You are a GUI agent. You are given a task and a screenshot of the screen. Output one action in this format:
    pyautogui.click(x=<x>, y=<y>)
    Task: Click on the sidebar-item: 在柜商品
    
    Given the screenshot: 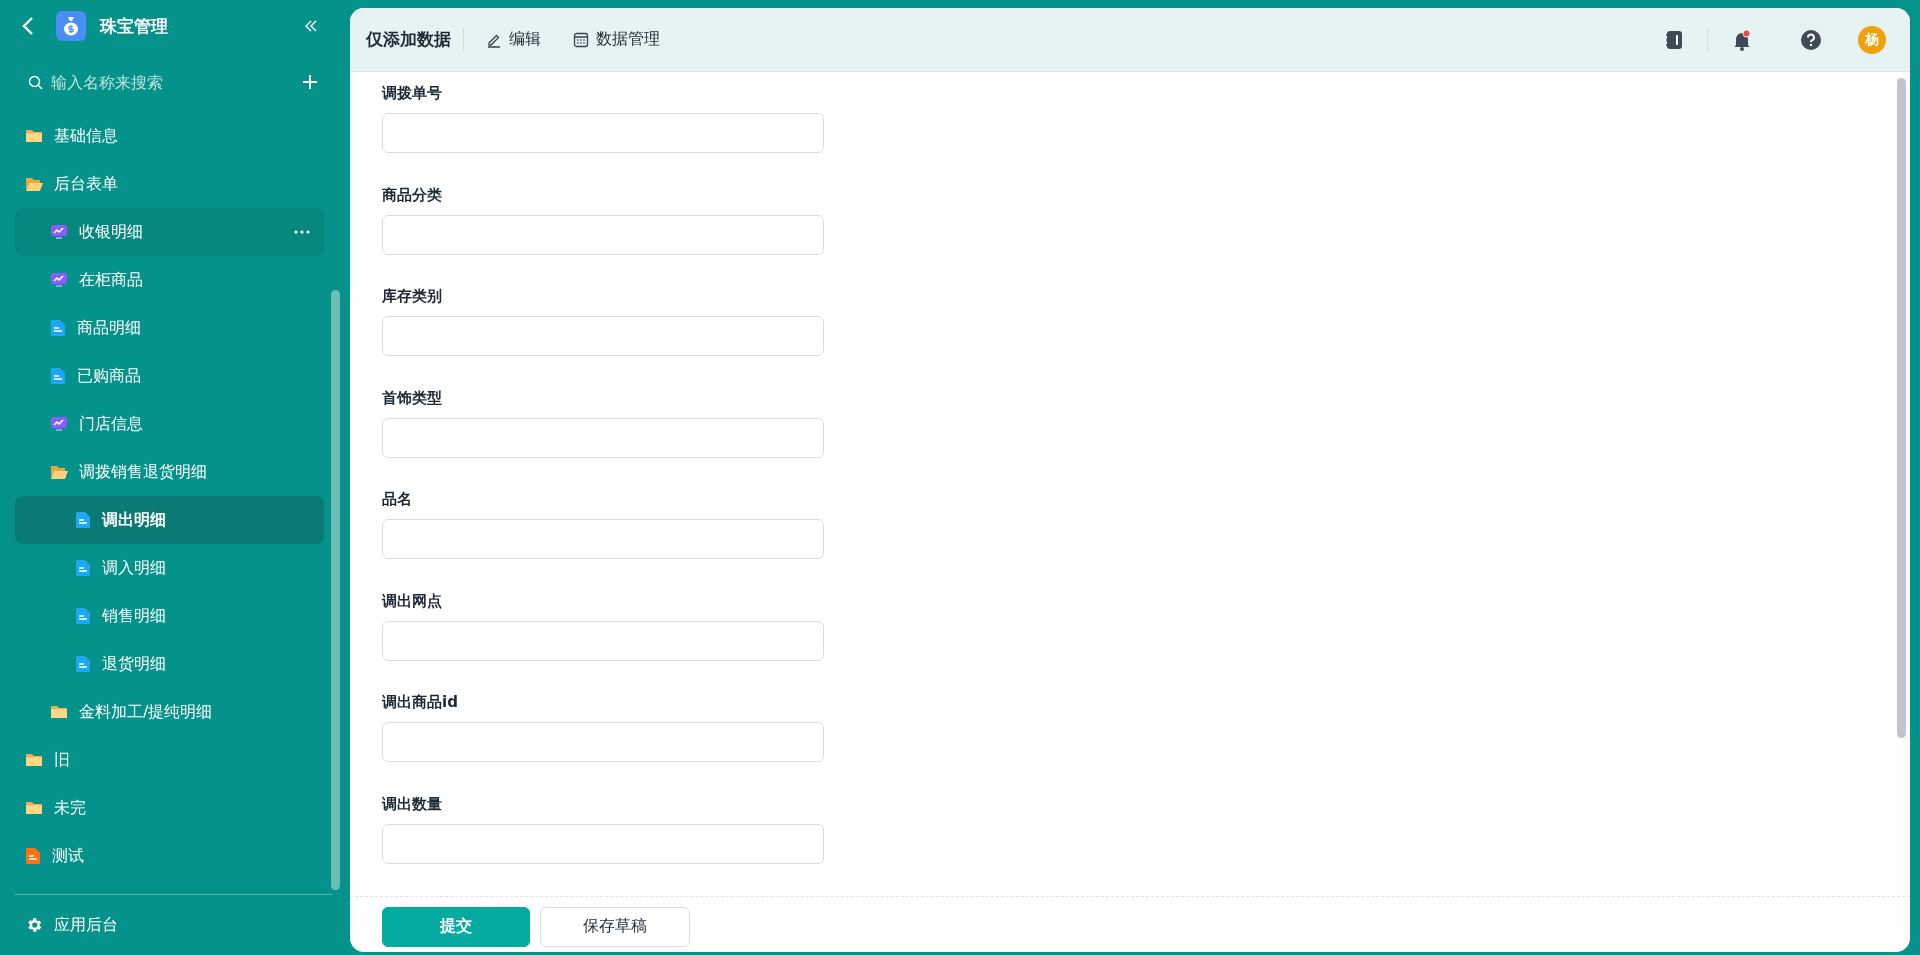 What is the action you would take?
    pyautogui.click(x=169, y=280)
    